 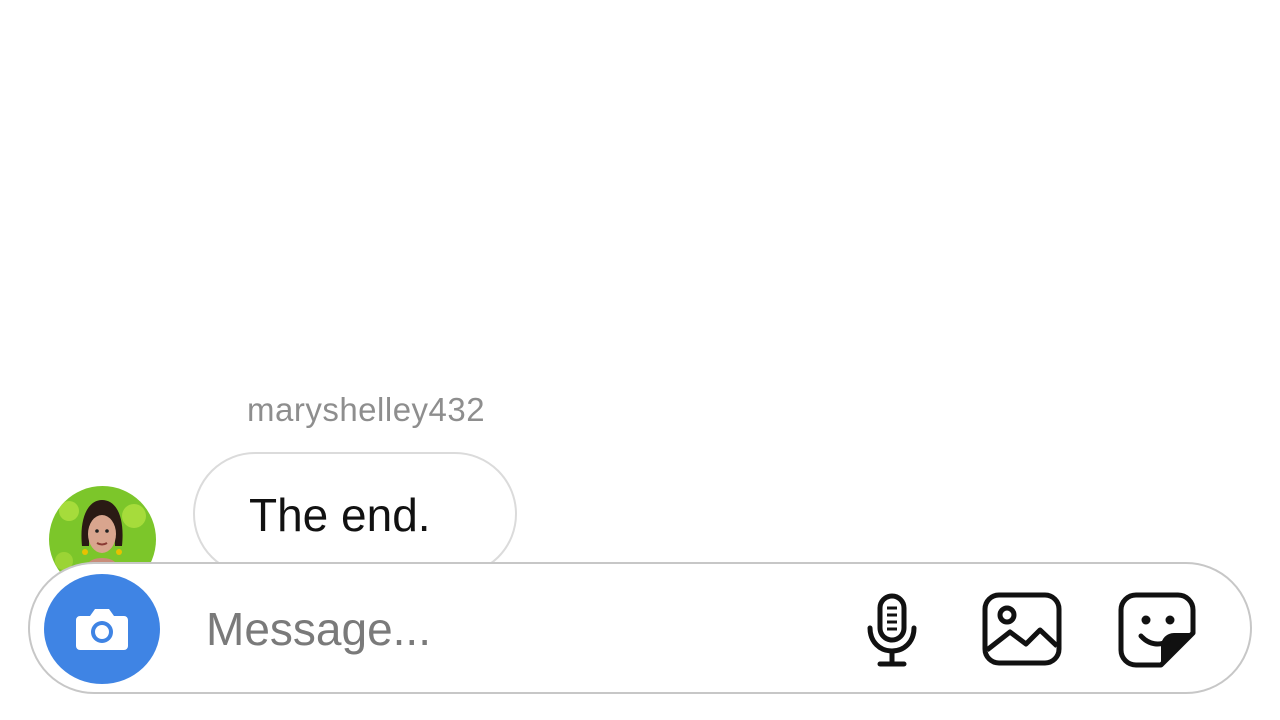 I want to click on gallery-icon, so click(x=1022, y=629).